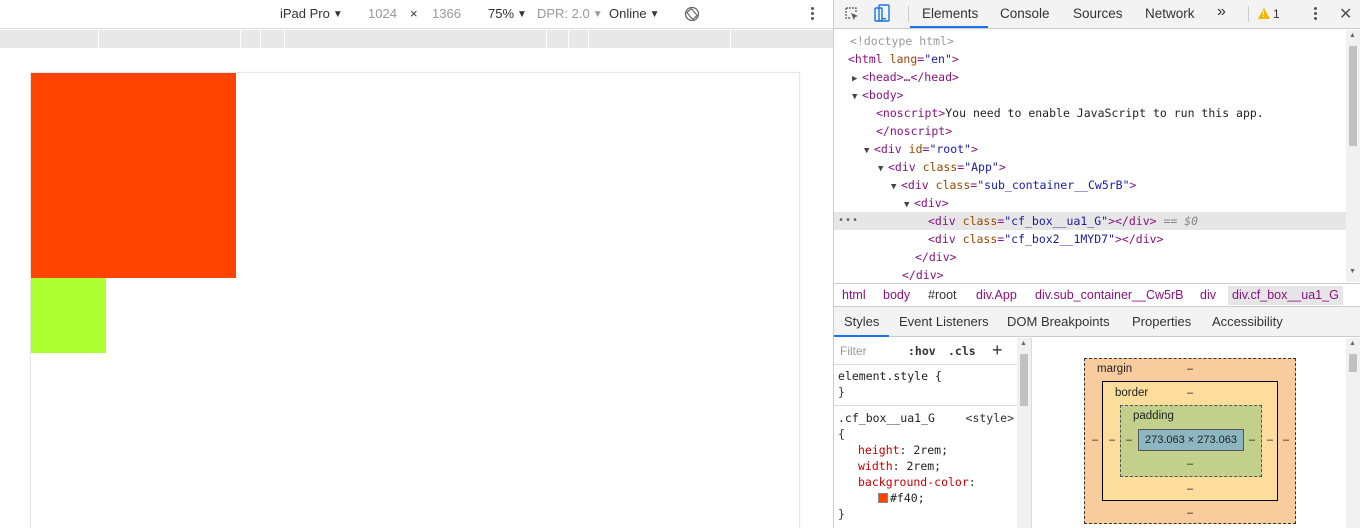 Image resolution: width=1360 pixels, height=528 pixels. I want to click on margin-right-value: –, so click(1286, 440).